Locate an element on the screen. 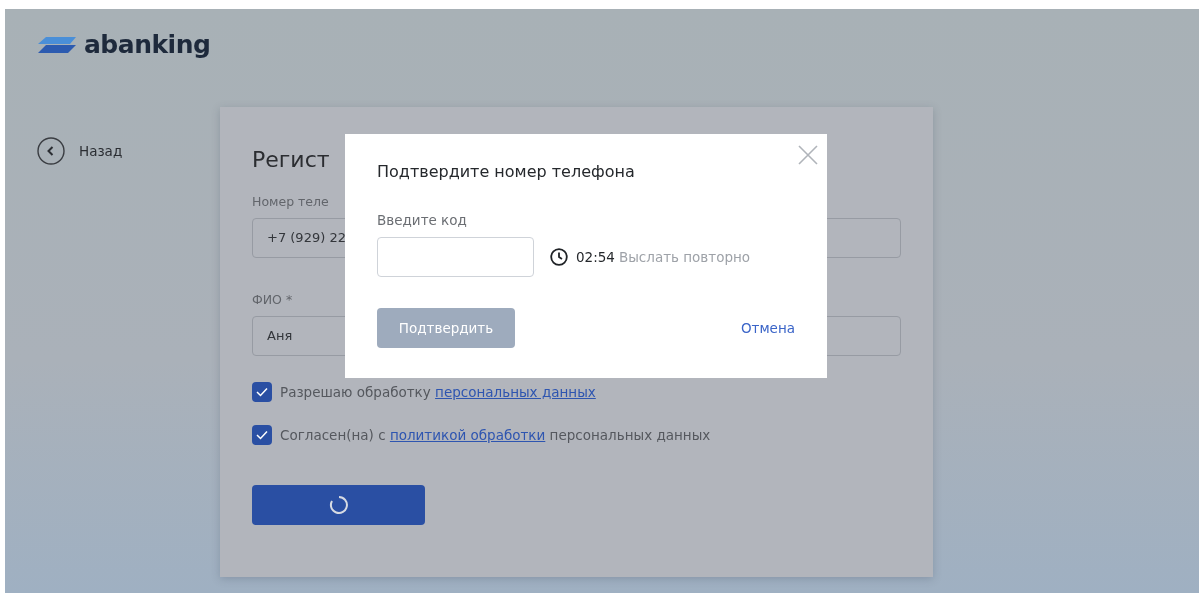  form-title: Регист is located at coordinates (291, 160).